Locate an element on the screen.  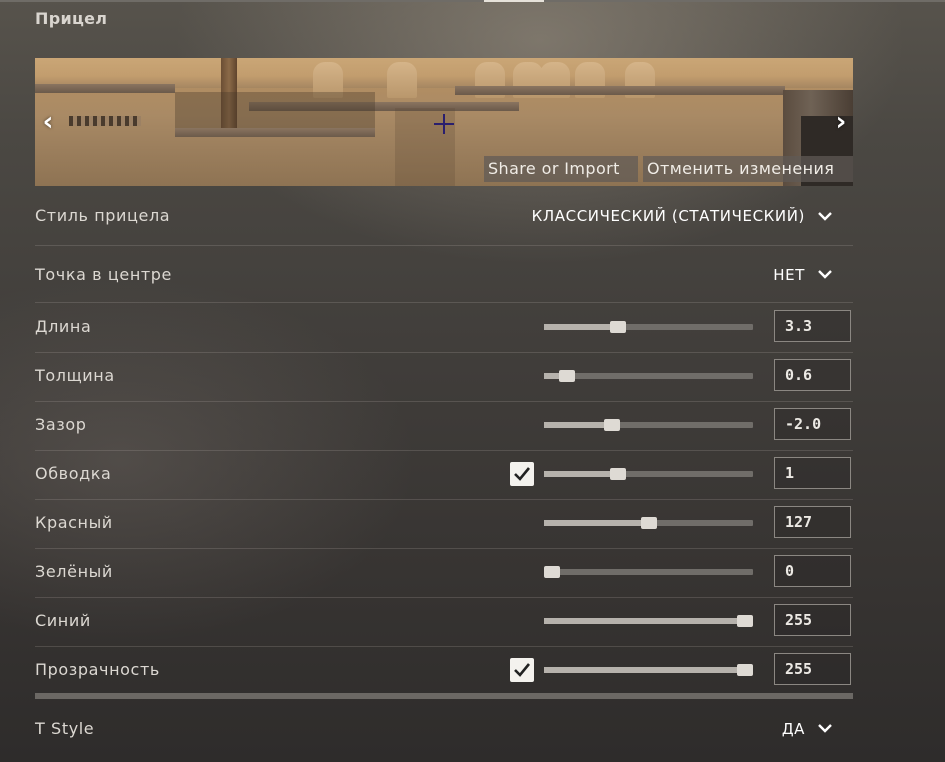
horizontal-scrollbar is located at coordinates (444, 696).